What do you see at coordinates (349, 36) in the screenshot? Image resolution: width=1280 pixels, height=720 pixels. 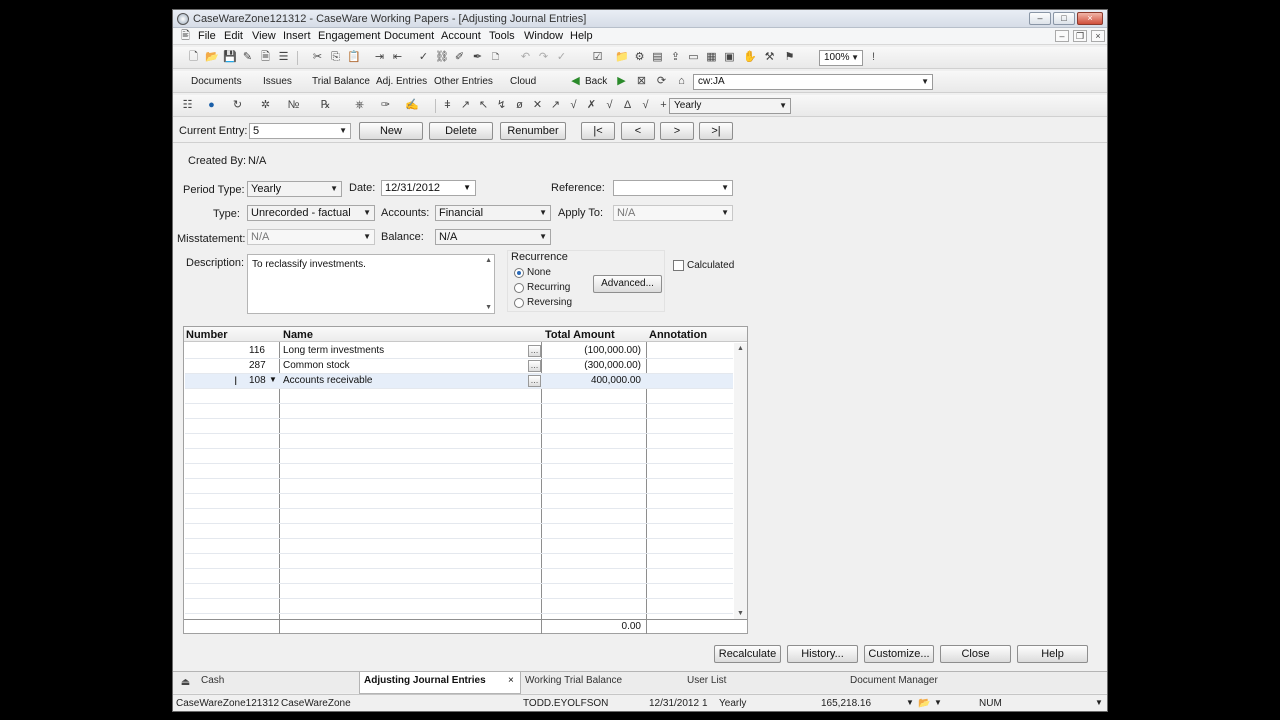 I see `menu-engagement: Engagement` at bounding box center [349, 36].